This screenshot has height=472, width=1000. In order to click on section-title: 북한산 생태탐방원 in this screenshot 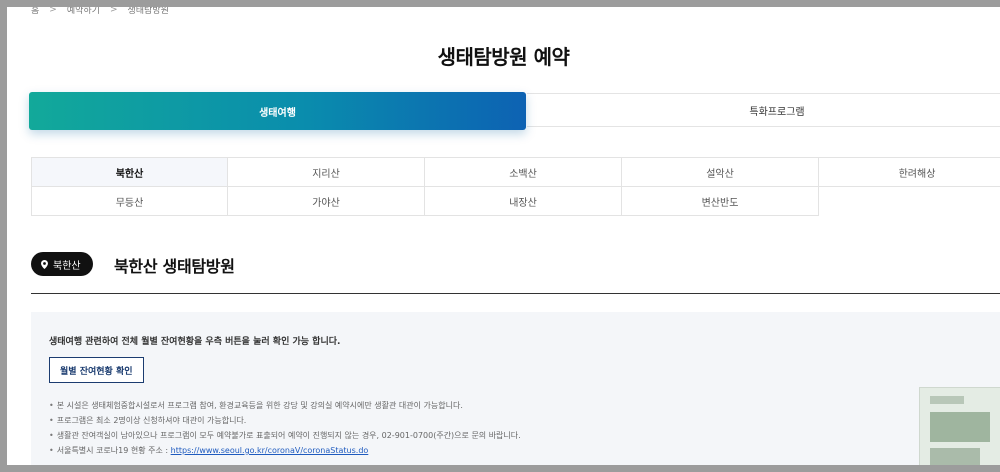, I will do `click(174, 266)`.